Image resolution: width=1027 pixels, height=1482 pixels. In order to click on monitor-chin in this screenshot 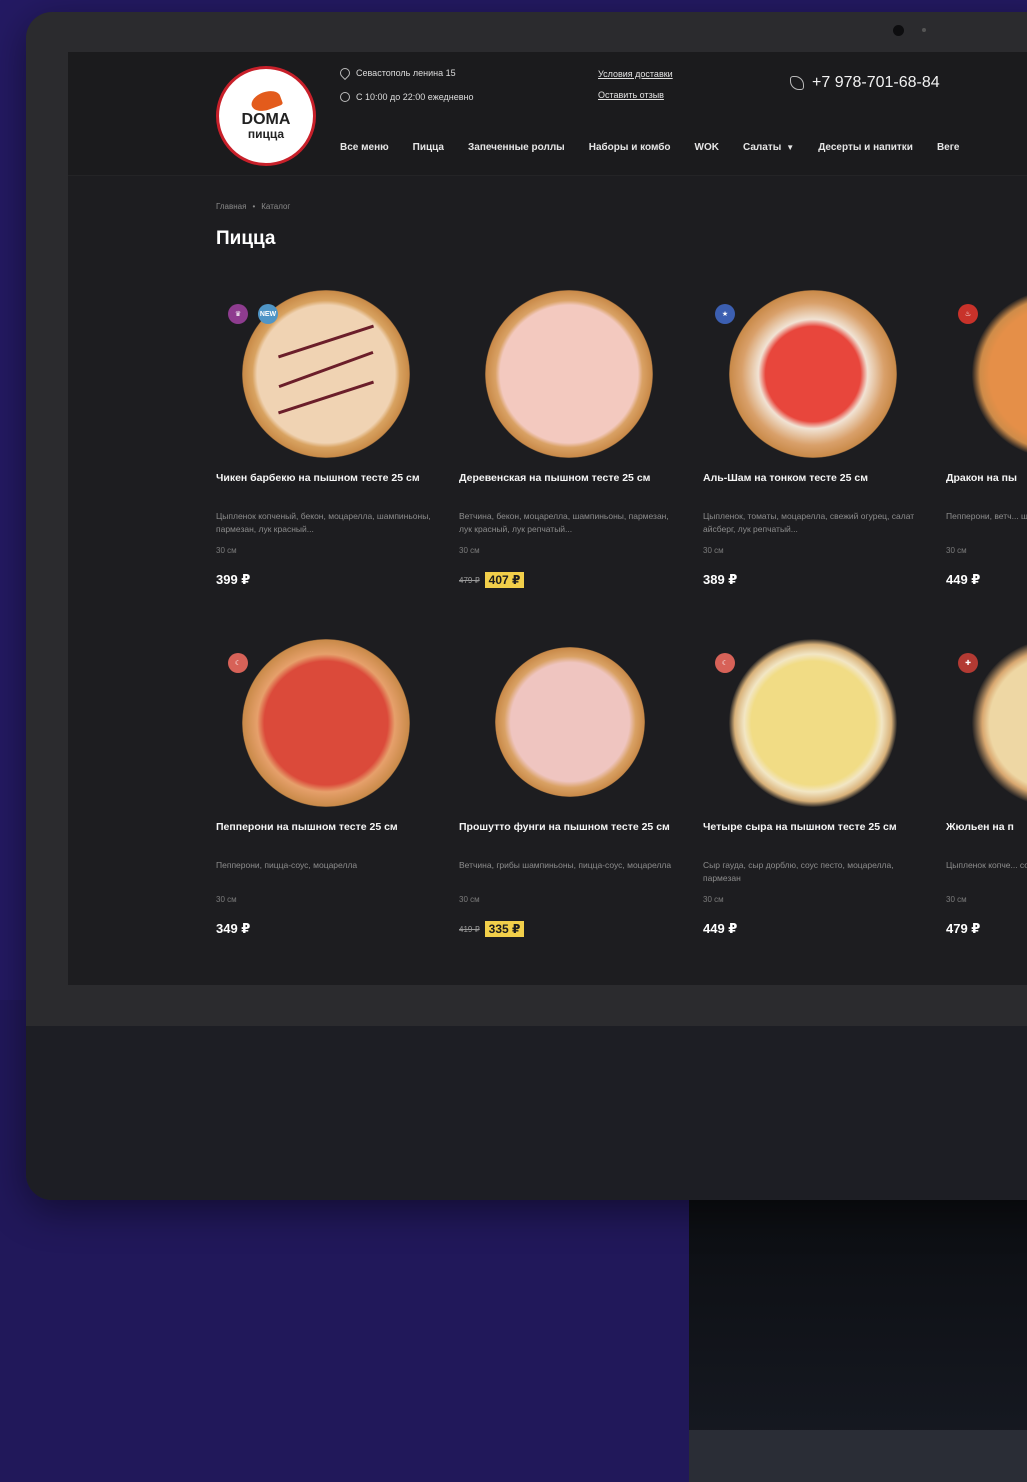, I will do `click(526, 1113)`.